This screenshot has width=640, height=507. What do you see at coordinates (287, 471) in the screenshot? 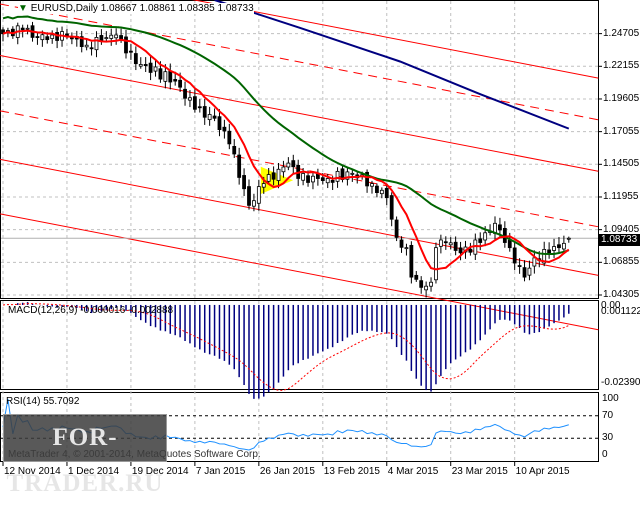
I see `date-label: 26 Jan 2015` at bounding box center [287, 471].